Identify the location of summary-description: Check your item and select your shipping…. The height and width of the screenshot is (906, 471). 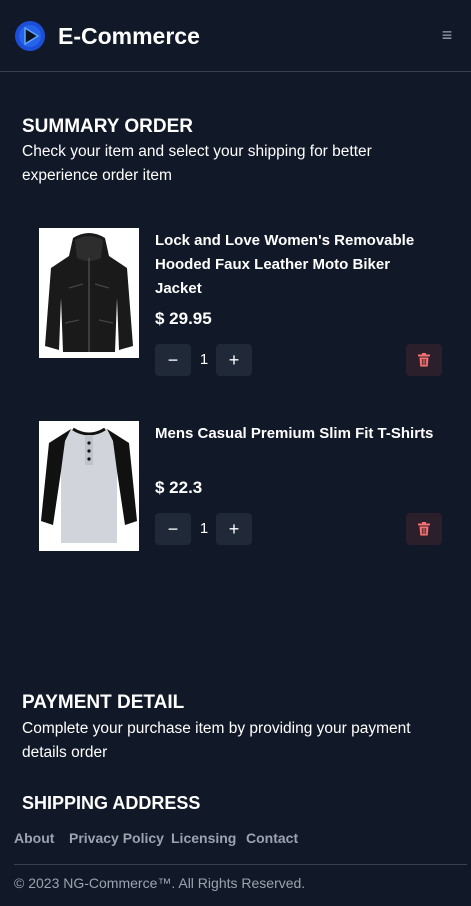
(197, 163).